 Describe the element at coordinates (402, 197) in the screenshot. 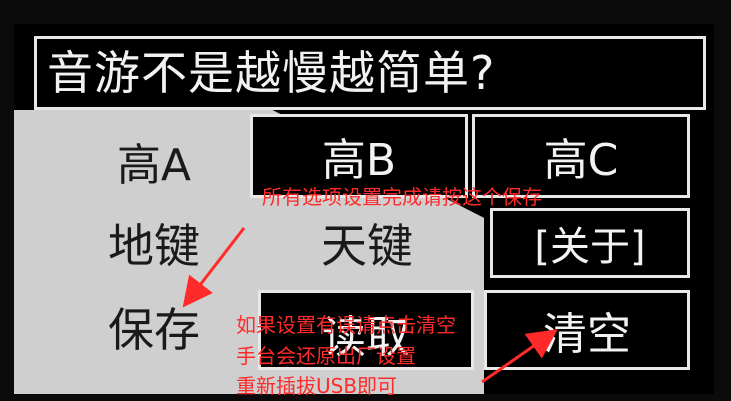

I see `save-hint-text: 所有选项设置完成请按这个保存` at that location.